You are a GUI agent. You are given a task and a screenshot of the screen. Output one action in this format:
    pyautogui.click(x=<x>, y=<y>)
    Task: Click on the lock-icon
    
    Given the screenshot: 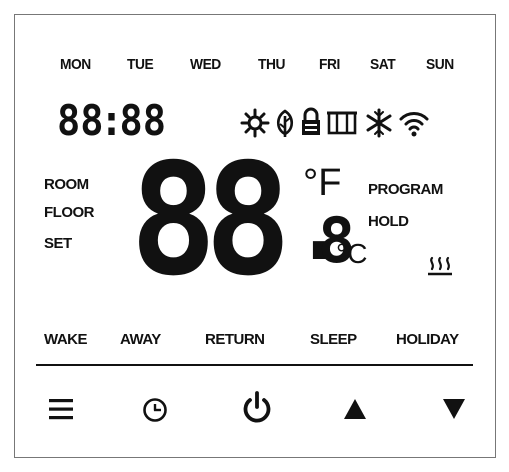 What is the action you would take?
    pyautogui.click(x=311, y=122)
    